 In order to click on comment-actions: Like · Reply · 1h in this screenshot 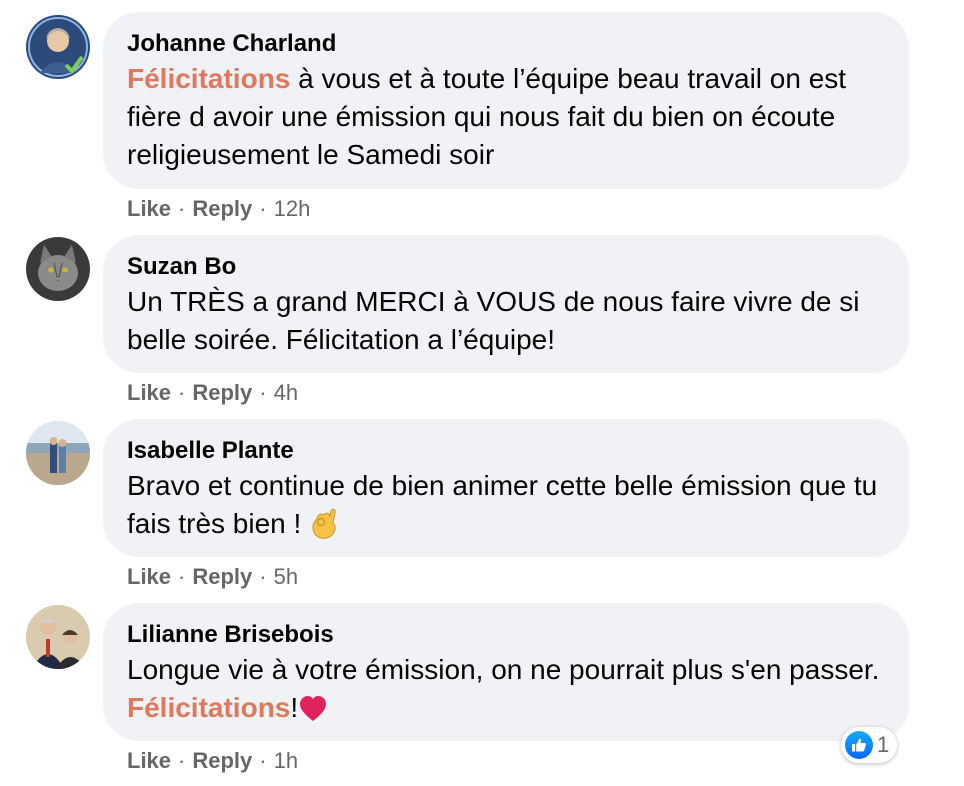, I will do `click(212, 761)`.